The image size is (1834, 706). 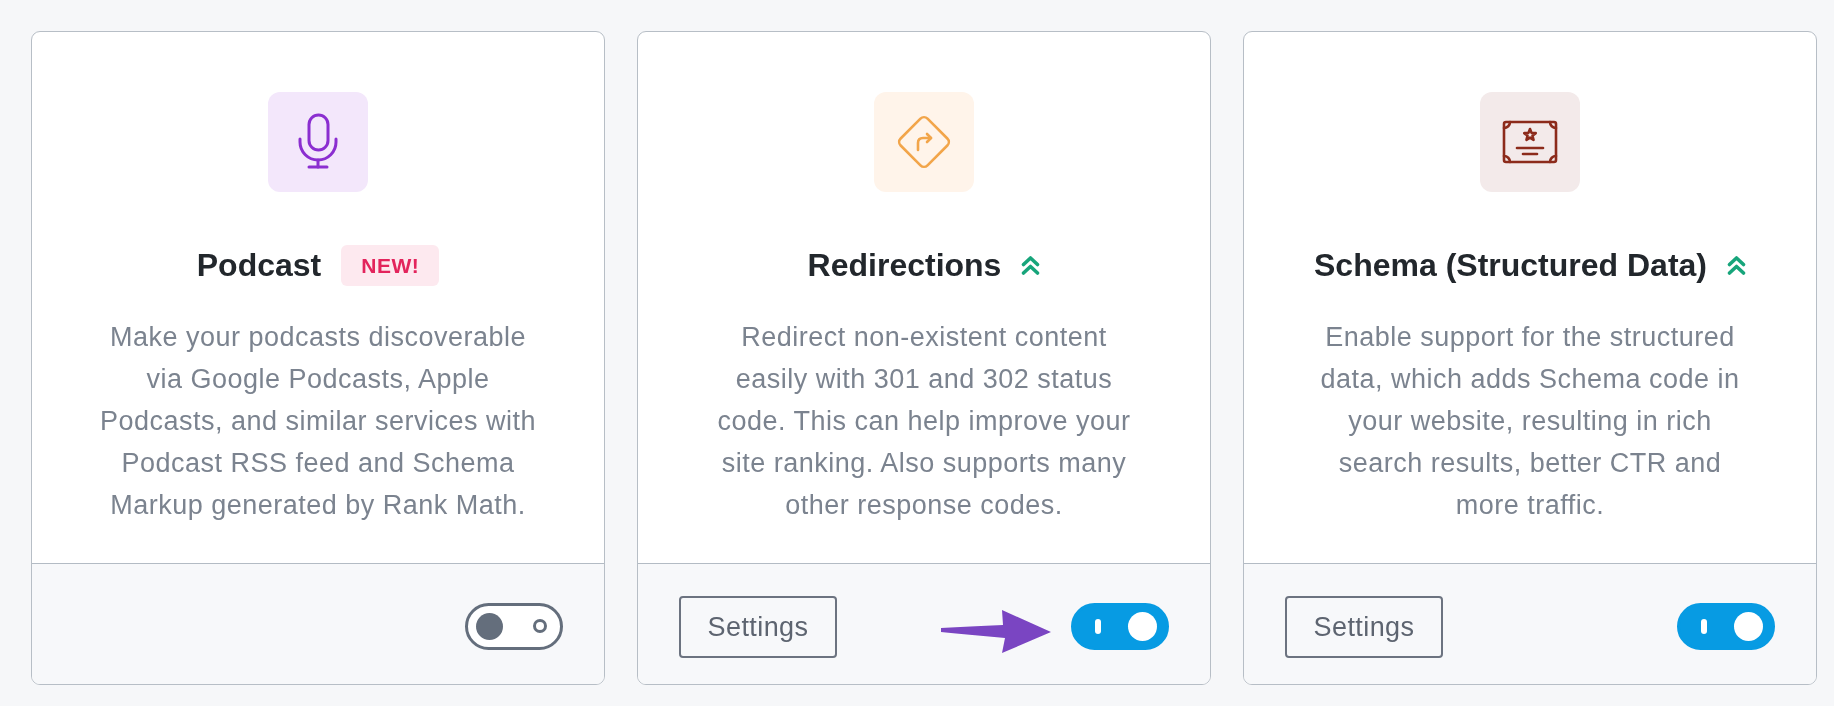 I want to click on certificate-icon, so click(x=1530, y=142).